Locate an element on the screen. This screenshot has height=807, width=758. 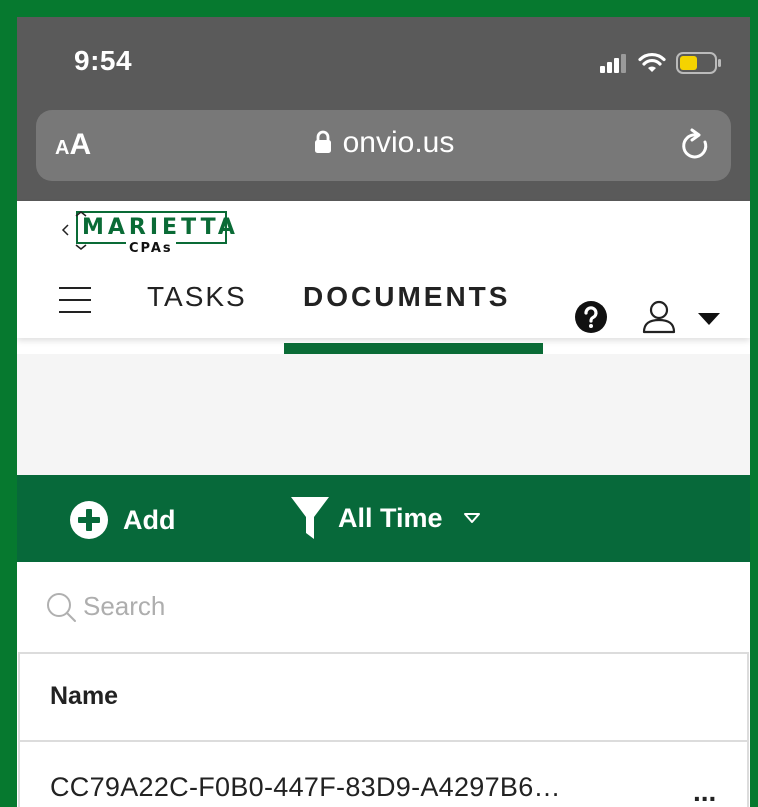
signal-icon is located at coordinates (613, 63).